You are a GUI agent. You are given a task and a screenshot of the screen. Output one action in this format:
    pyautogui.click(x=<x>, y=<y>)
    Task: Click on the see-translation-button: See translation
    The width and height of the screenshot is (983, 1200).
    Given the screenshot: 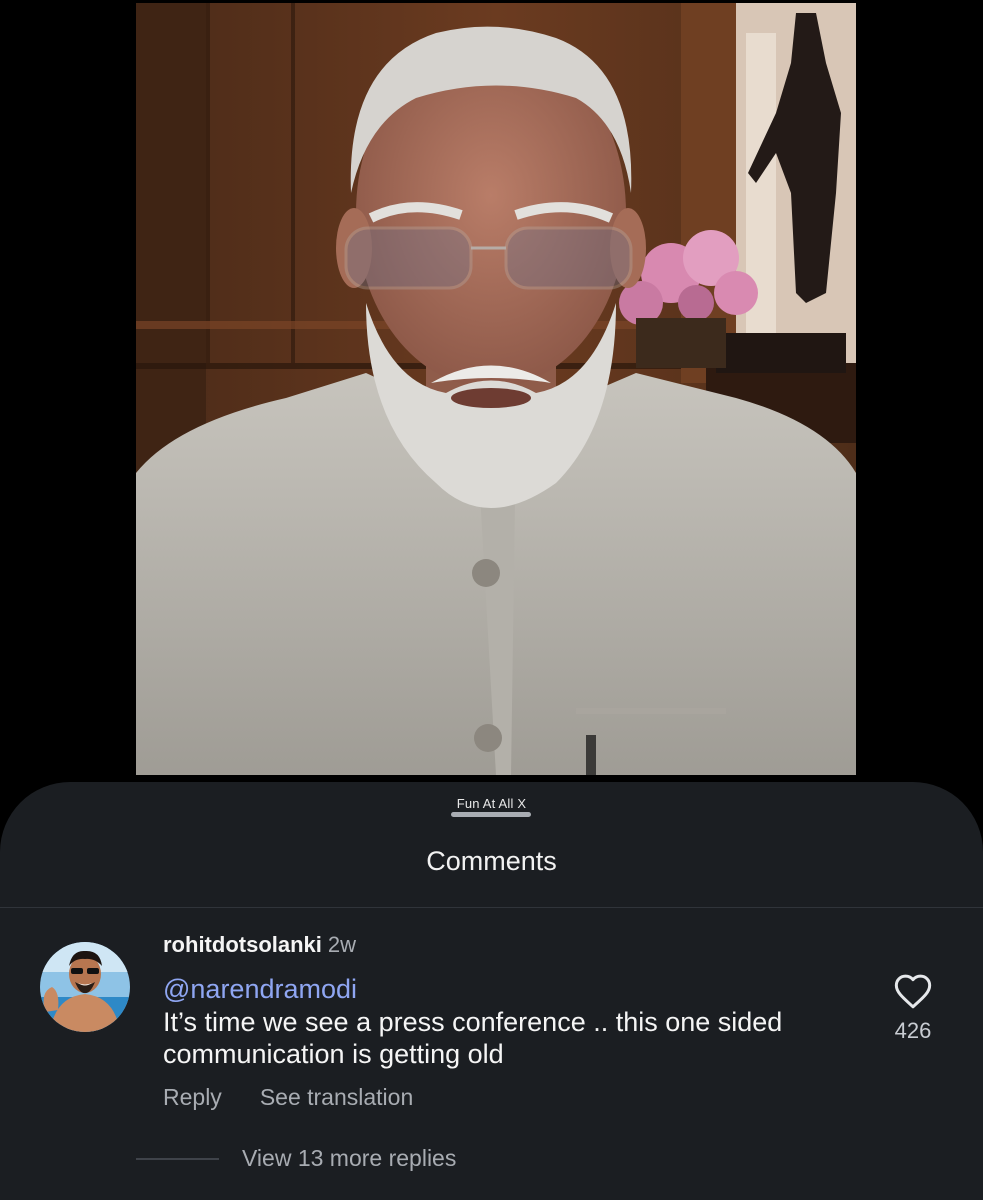 What is the action you would take?
    pyautogui.click(x=336, y=1097)
    